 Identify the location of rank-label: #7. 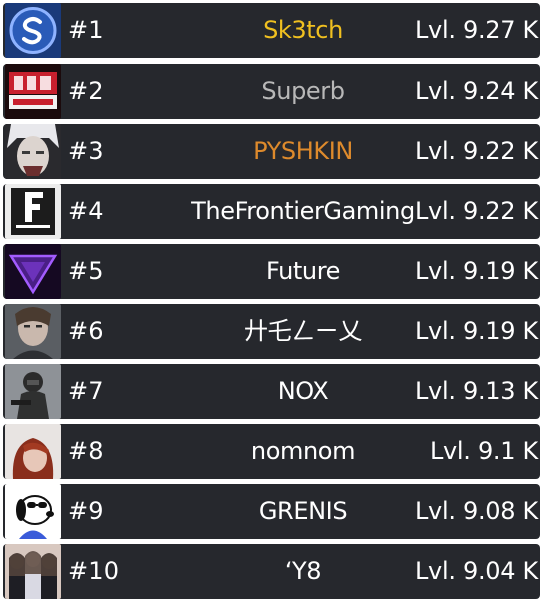
(86, 391).